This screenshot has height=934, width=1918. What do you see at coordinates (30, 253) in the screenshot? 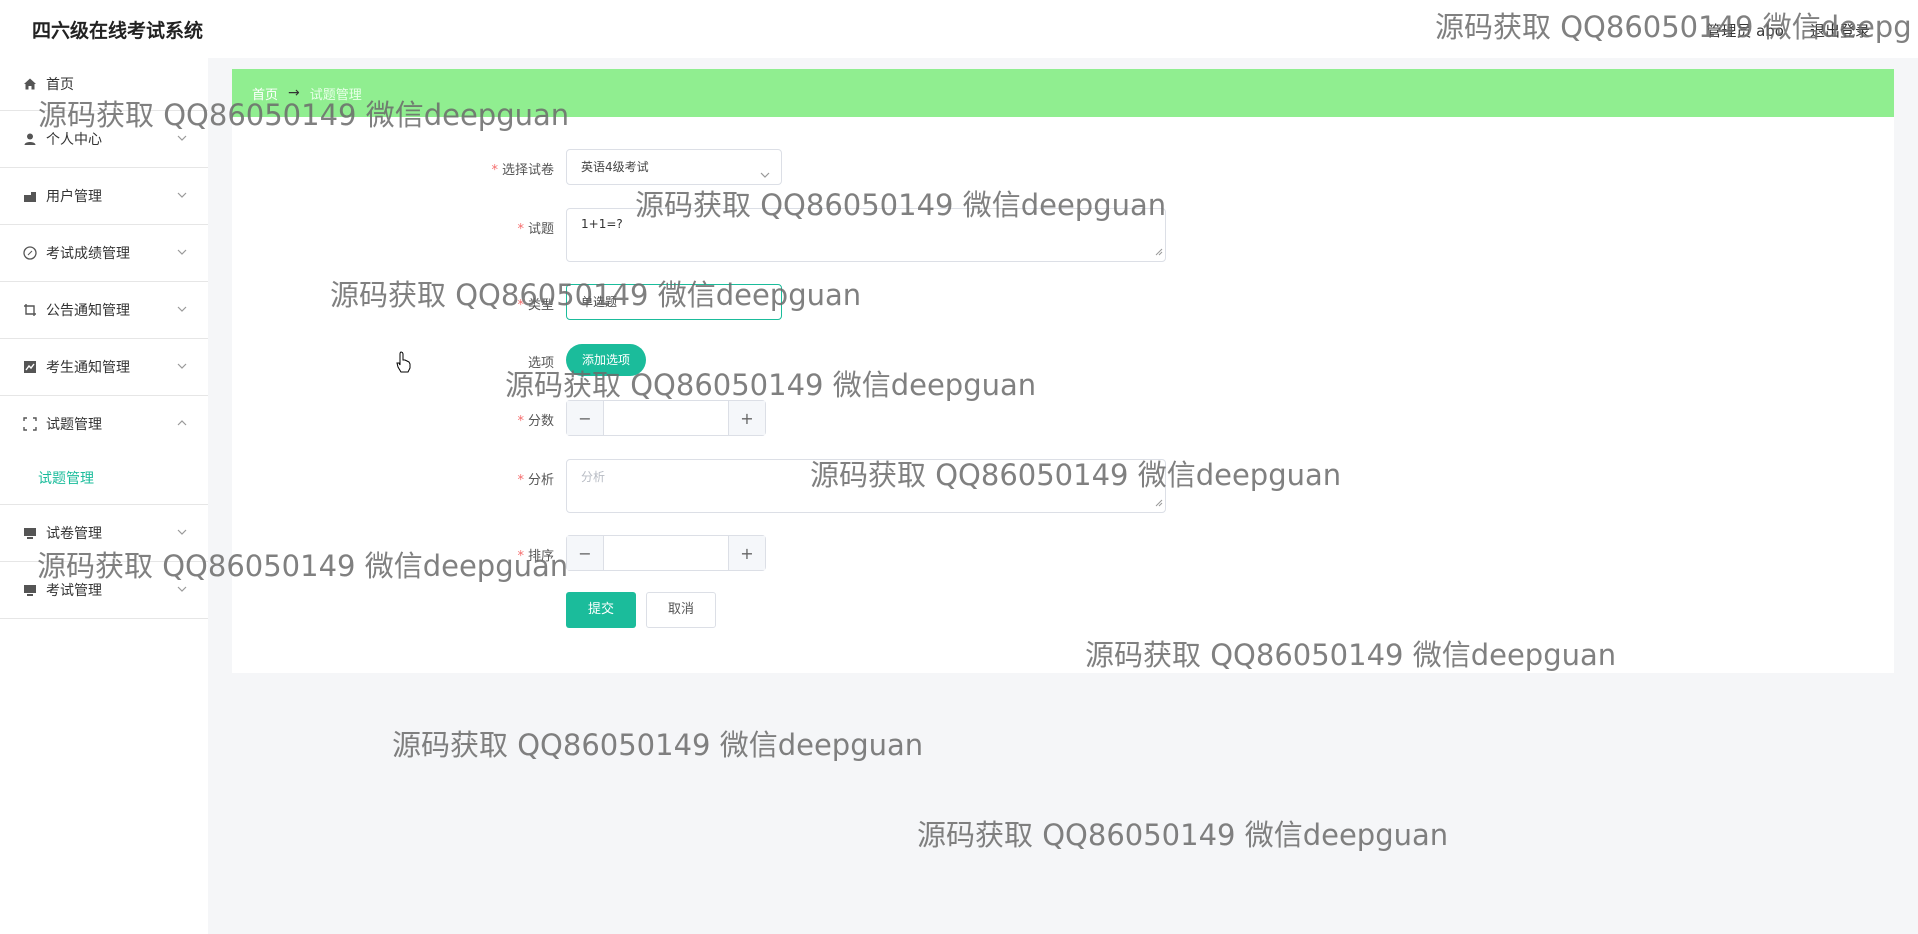
I see `compass-icon` at bounding box center [30, 253].